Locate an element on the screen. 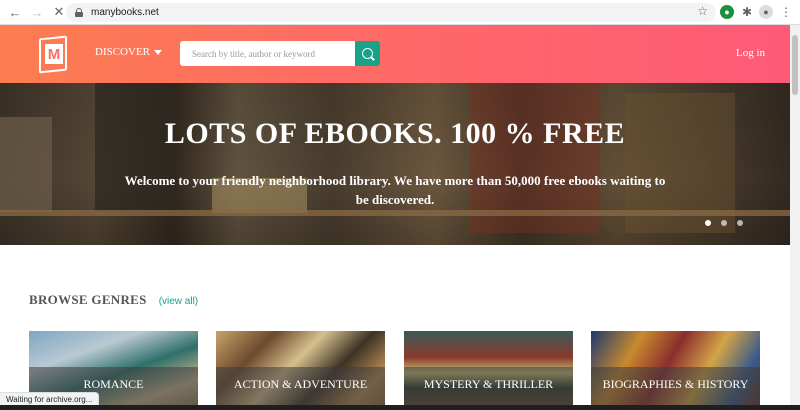  hero-shelf is located at coordinates (395, 213).